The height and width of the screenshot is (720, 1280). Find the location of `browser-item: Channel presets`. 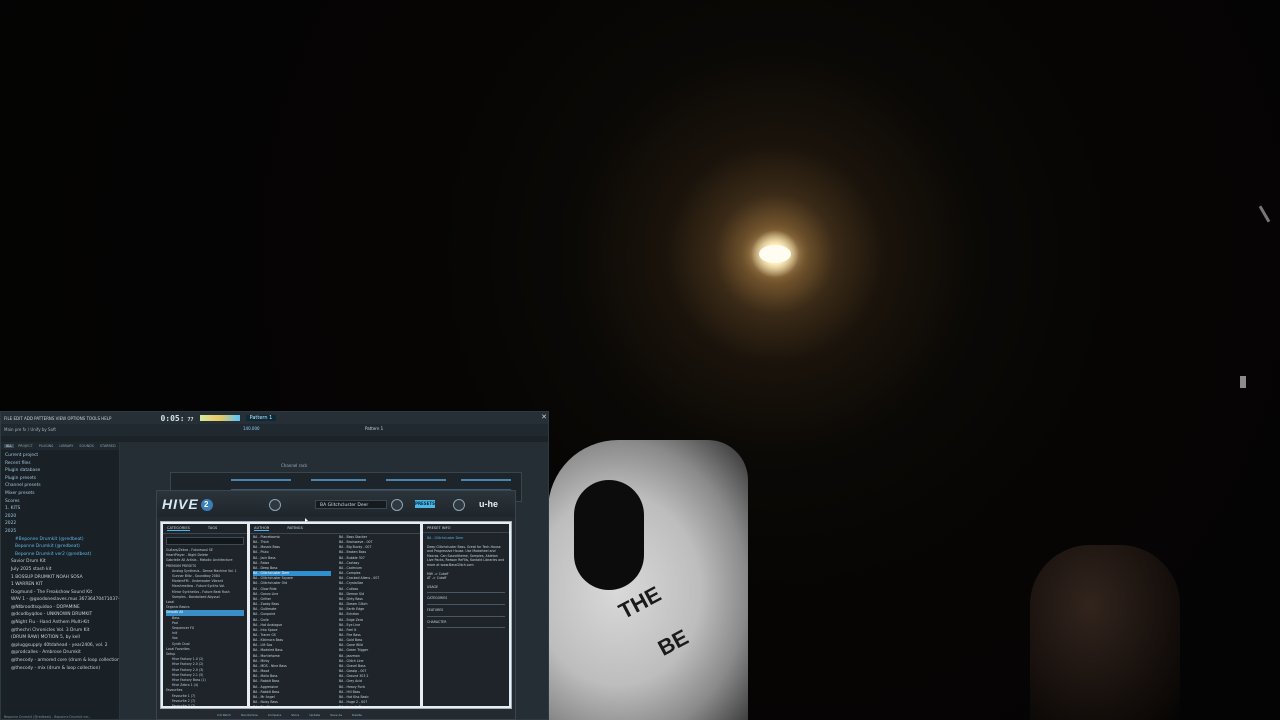

browser-item: Channel presets is located at coordinates (62, 486).